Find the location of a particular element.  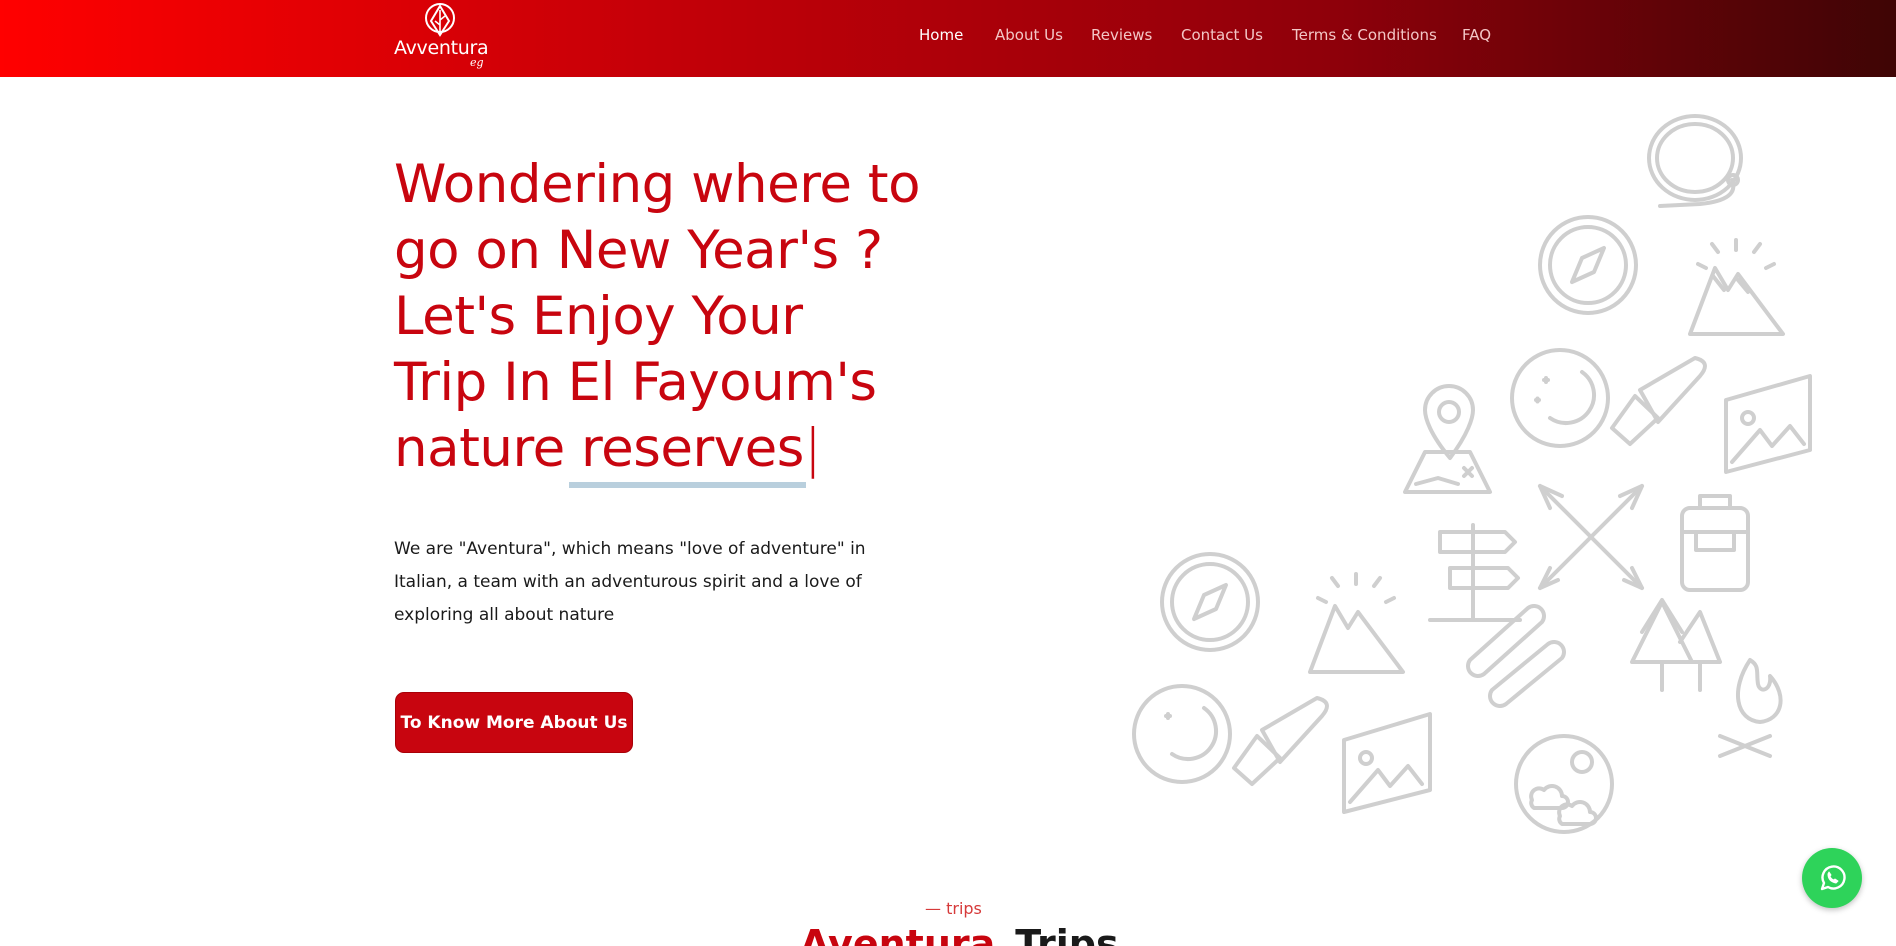

campfire-icon is located at coordinates (1750, 708).